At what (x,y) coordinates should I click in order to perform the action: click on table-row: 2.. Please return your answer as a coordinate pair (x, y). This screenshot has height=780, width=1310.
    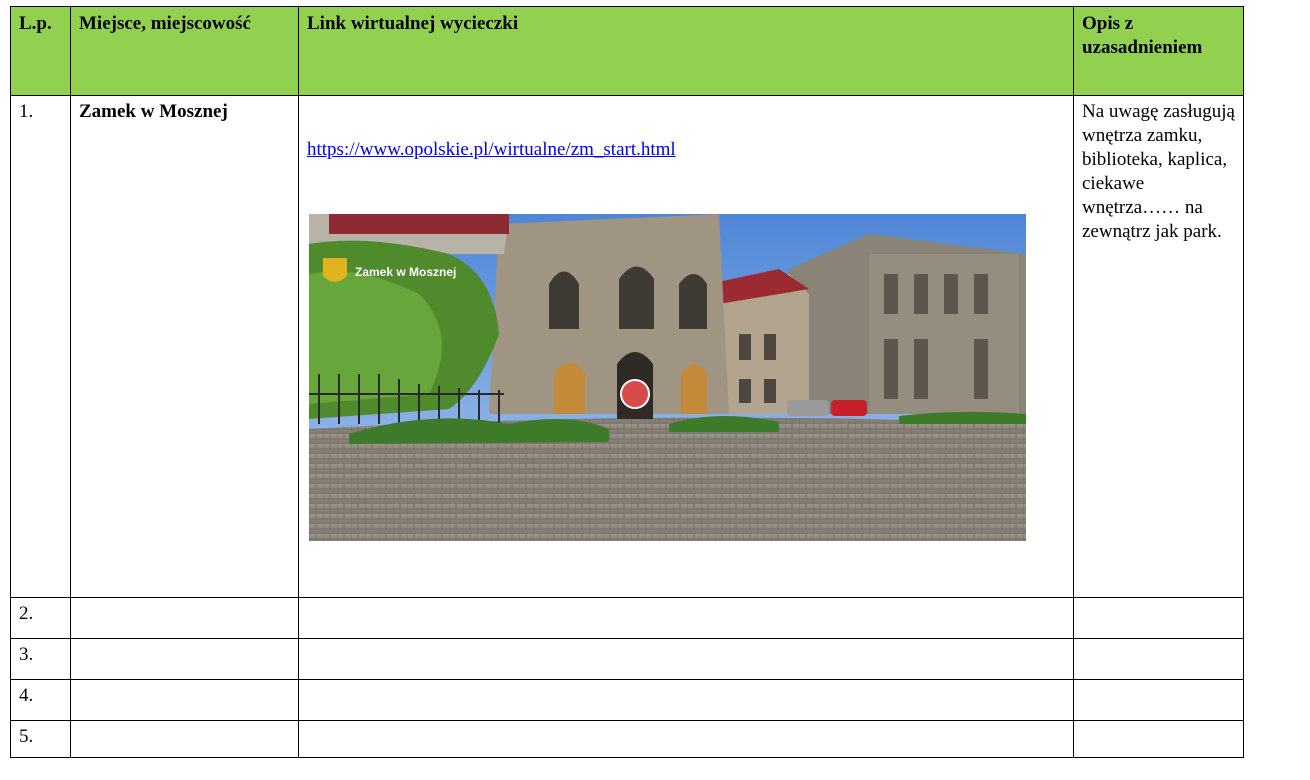
    Looking at the image, I should click on (627, 618).